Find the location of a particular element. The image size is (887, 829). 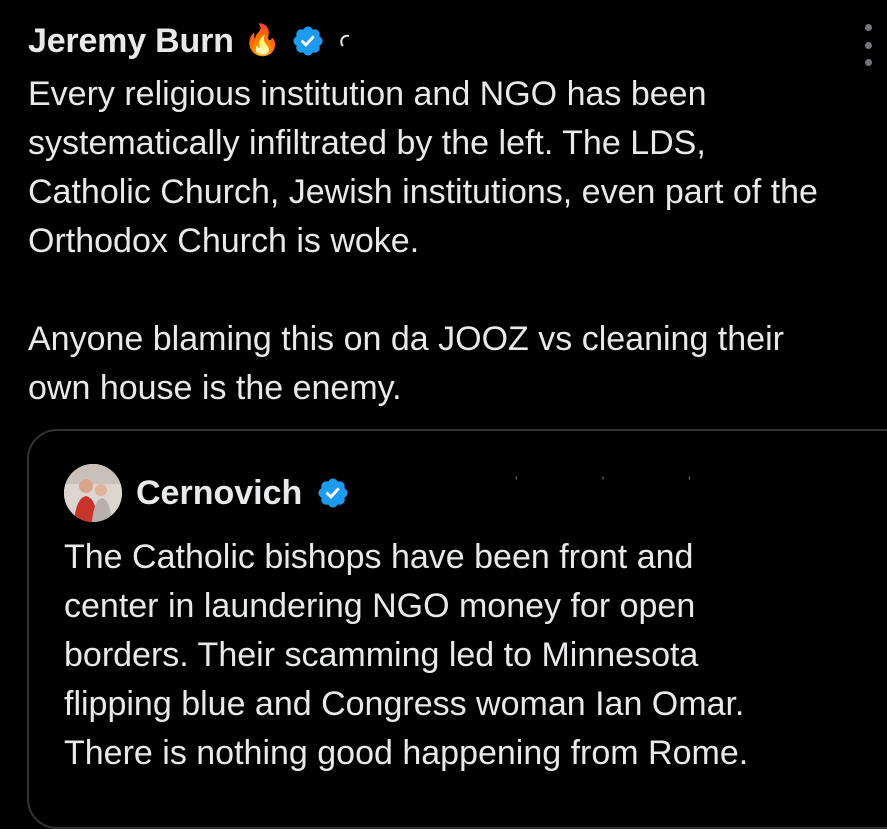

quoted-post-header: Cernovich is located at coordinates (207, 493).